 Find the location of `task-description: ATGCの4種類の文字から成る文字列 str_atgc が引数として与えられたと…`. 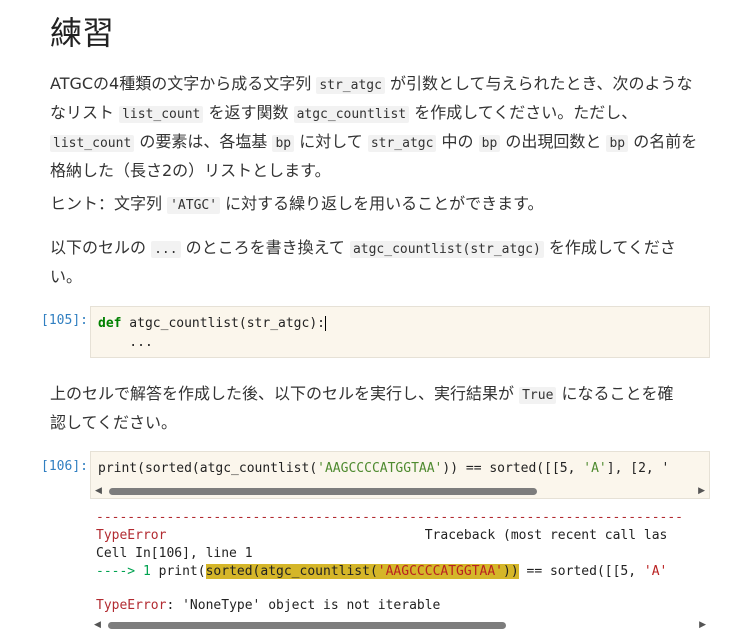

task-description: ATGCの4種類の文字から成る文字列 str_atgc が引数として与えられたと… is located at coordinates (374, 127).